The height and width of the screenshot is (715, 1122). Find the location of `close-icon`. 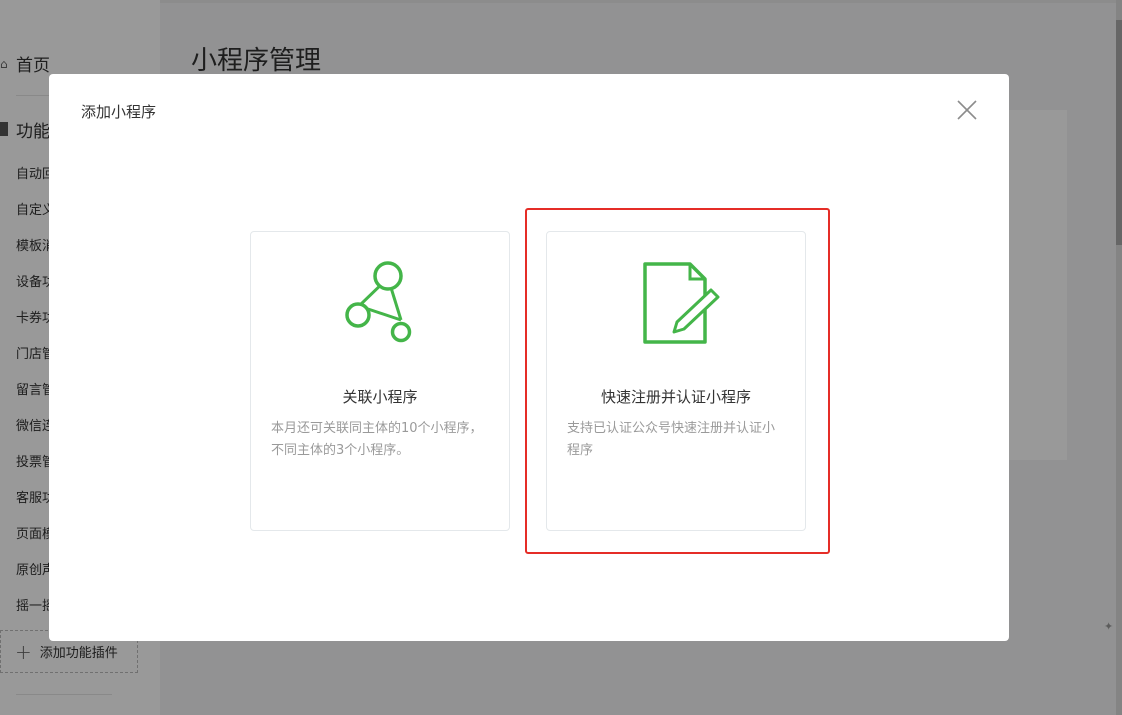

close-icon is located at coordinates (967, 110).